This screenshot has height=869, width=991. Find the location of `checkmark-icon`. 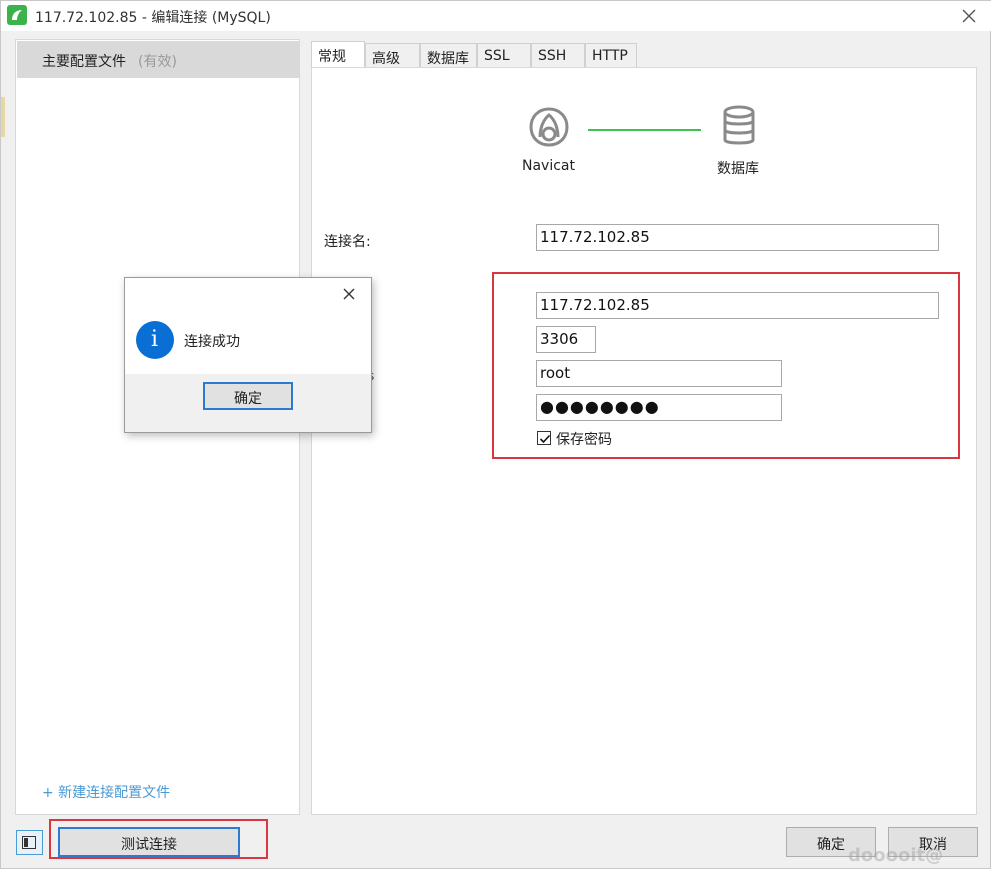

checkmark-icon is located at coordinates (545, 439).